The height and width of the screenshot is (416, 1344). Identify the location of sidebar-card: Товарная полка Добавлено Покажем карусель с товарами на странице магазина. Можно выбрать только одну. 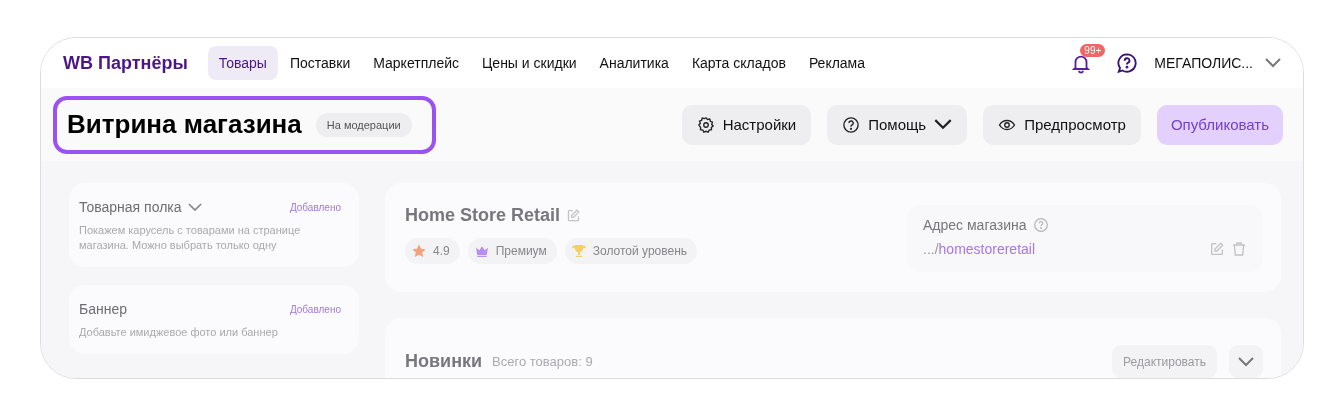
(214, 225).